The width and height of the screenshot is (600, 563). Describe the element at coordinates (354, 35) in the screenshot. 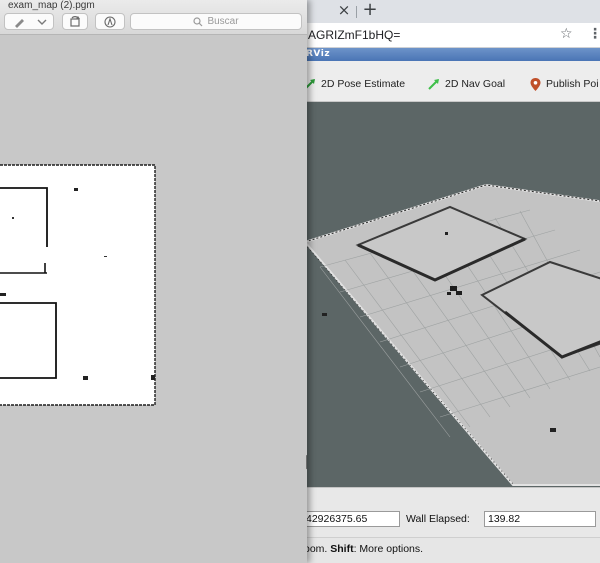

I see `url-text: AGRIZmF1bHQ=` at that location.